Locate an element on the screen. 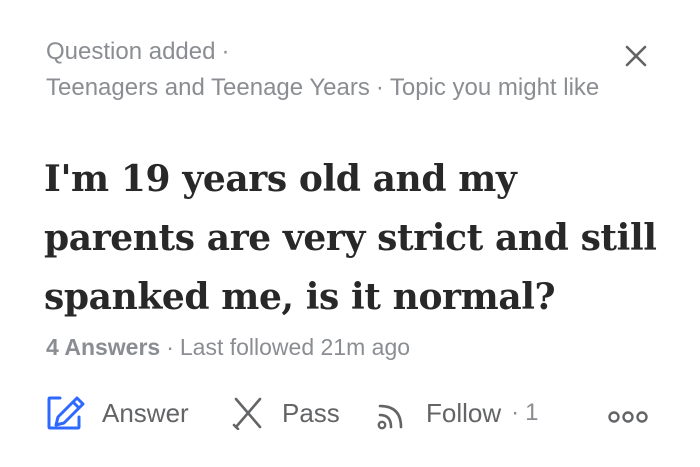 Image resolution: width=700 pixels, height=467 pixels. pencil-icon is located at coordinates (66, 413).